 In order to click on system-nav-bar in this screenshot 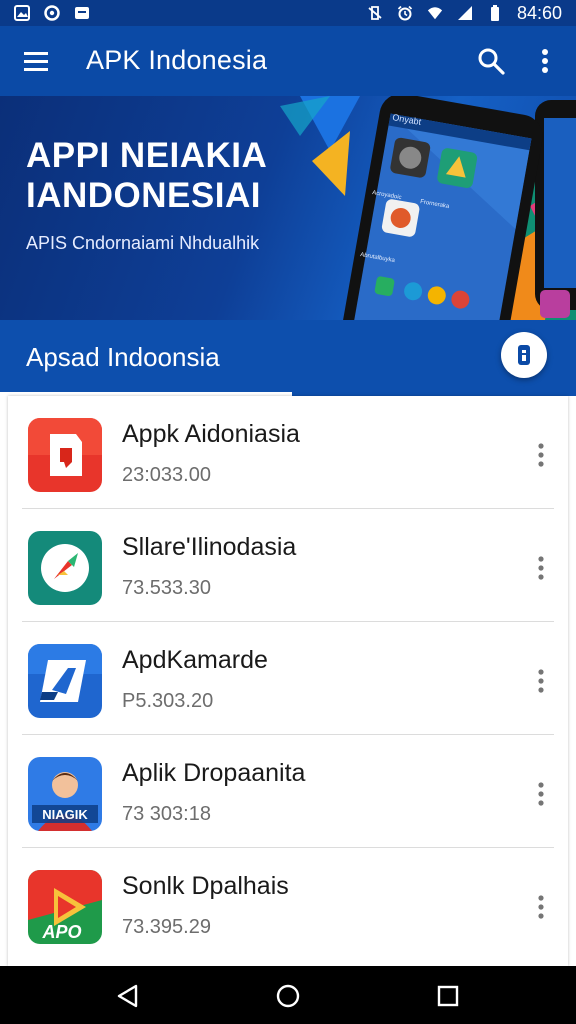, I will do `click(288, 995)`.